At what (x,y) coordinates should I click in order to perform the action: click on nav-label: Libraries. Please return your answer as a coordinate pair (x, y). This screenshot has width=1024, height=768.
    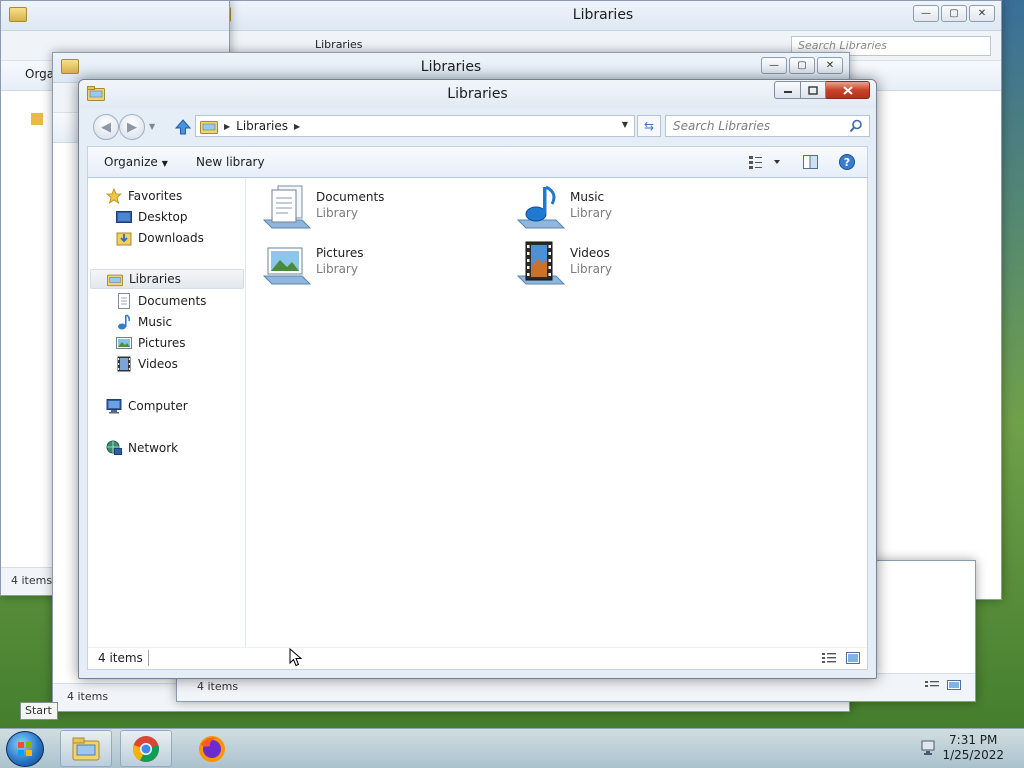
    Looking at the image, I should click on (155, 279).